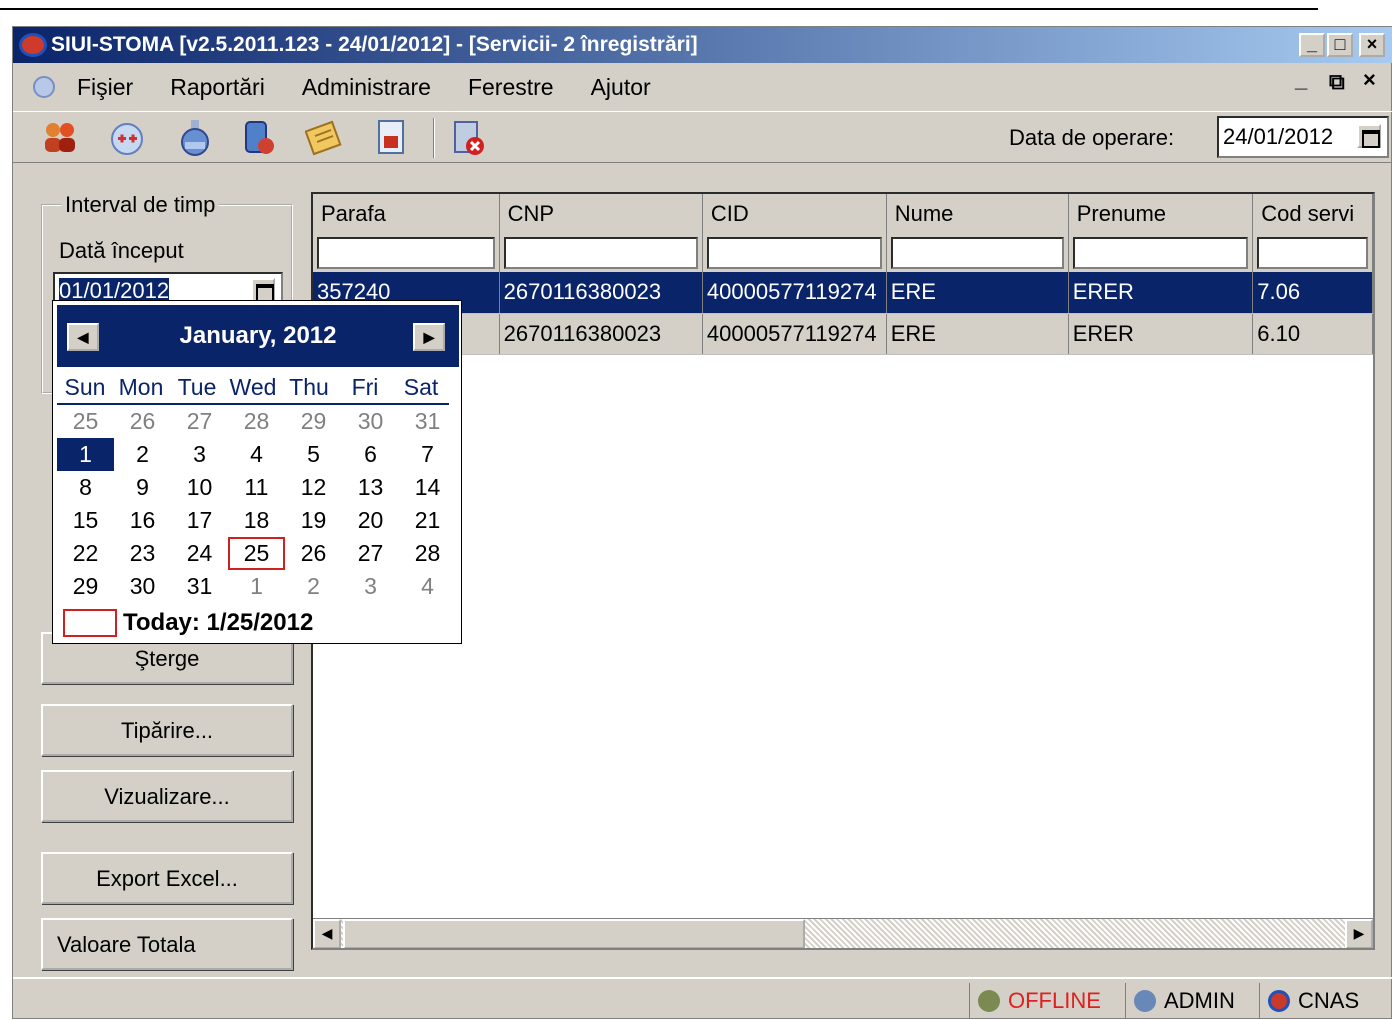  What do you see at coordinates (258, 335) in the screenshot?
I see `calendar-month-label: January, 2012` at bounding box center [258, 335].